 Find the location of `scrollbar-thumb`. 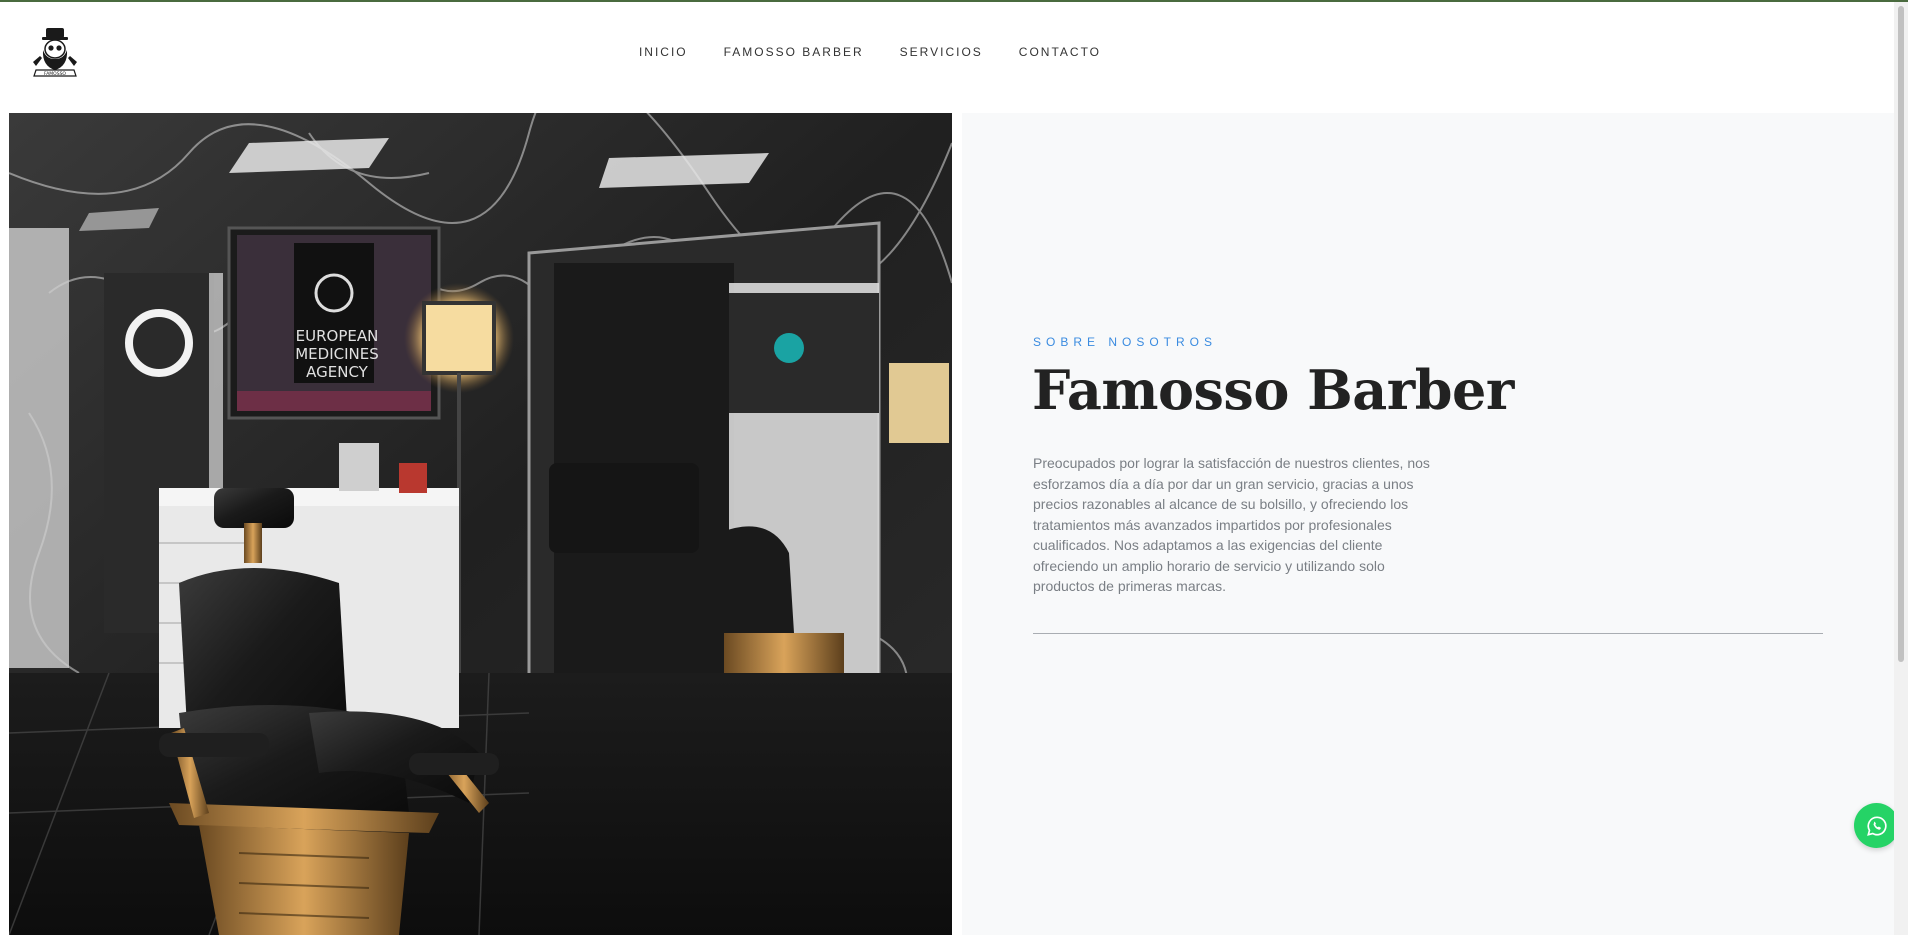

scrollbar-thumb is located at coordinates (1901, 334).